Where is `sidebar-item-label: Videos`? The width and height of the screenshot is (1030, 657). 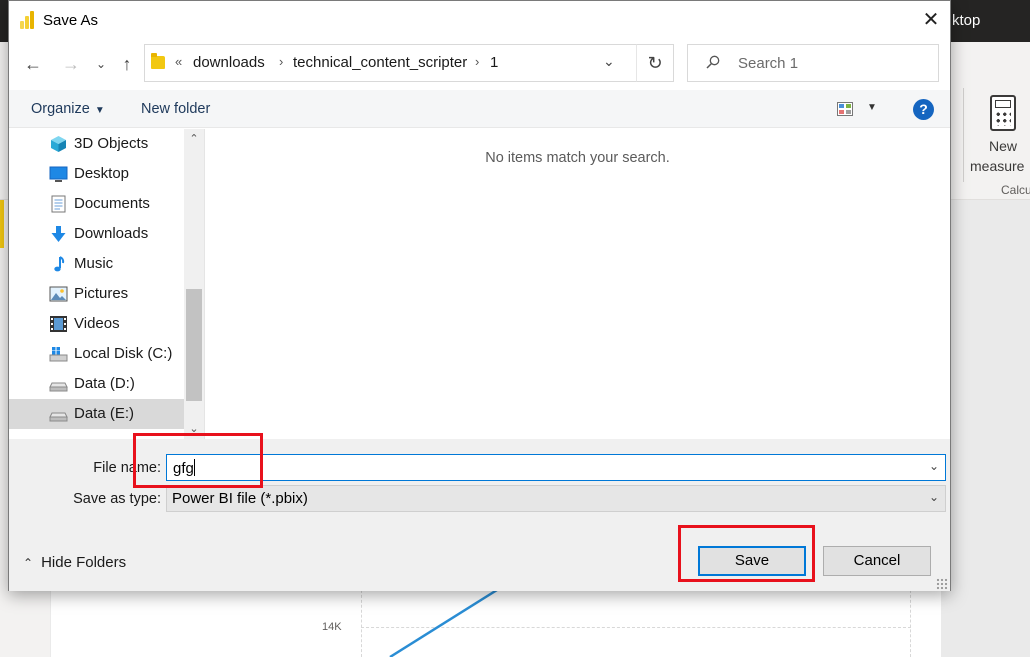 sidebar-item-label: Videos is located at coordinates (97, 323).